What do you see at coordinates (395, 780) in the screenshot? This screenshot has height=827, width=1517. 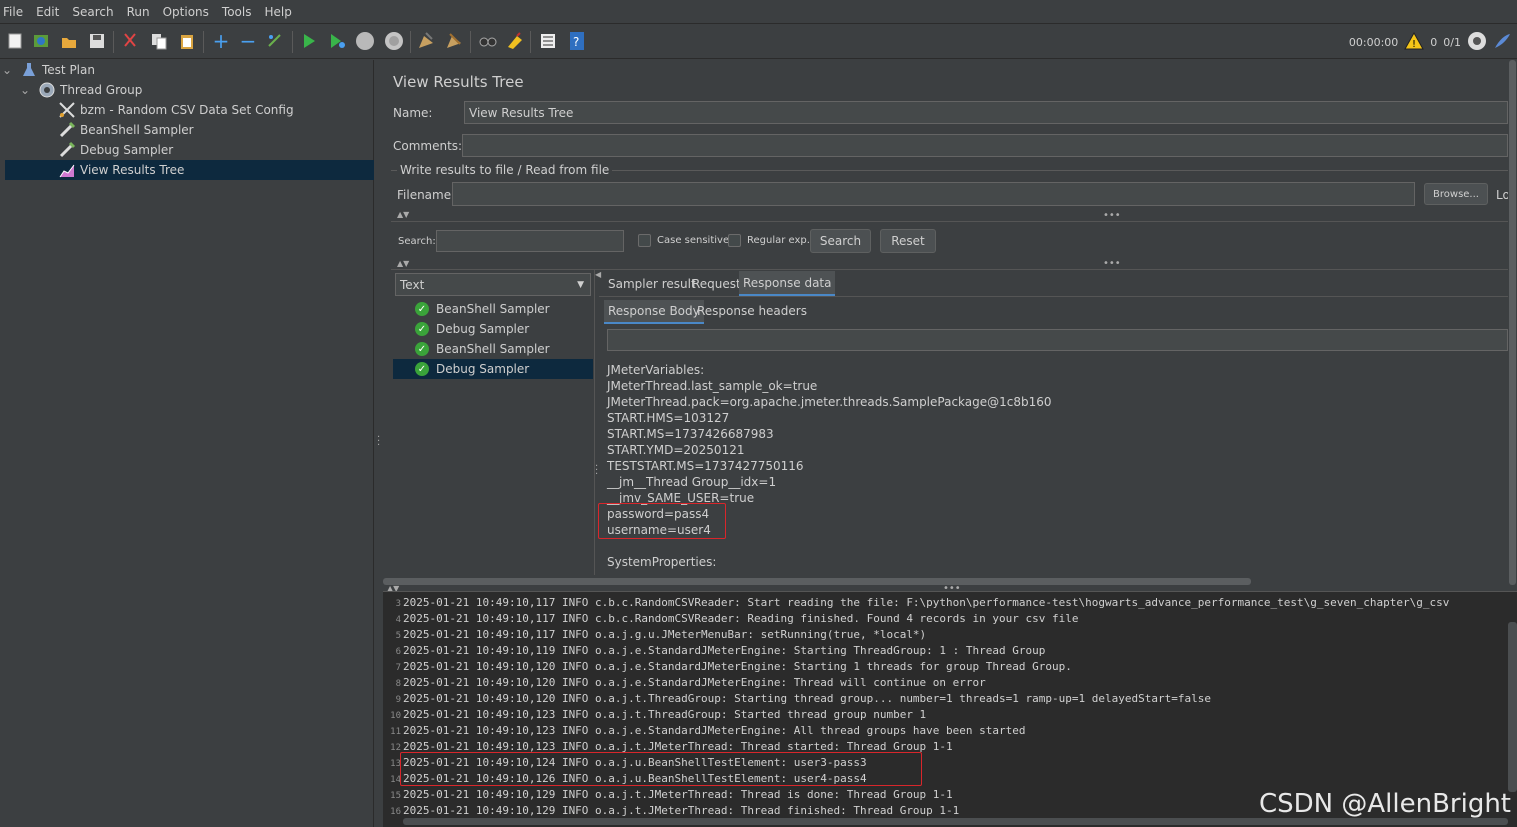 I see `line-number: 14` at bounding box center [395, 780].